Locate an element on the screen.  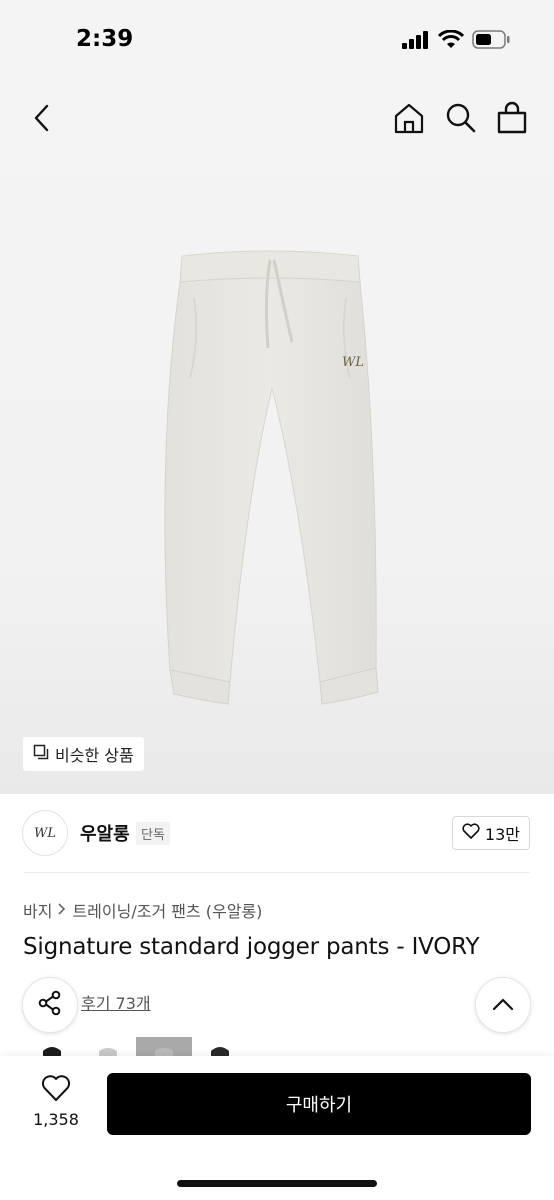
share-icon is located at coordinates (50, 1005).